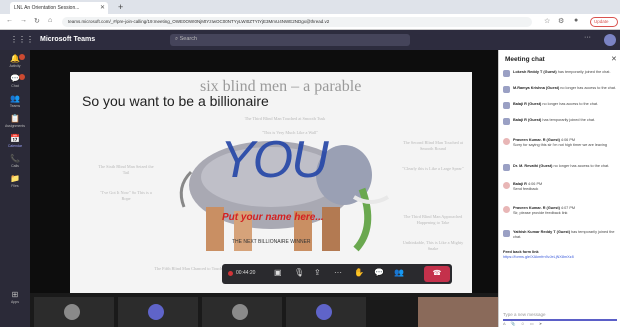 Image resolution: width=620 pixels, height=327 pixels. Describe the element at coordinates (561, 21) in the screenshot. I see `extensions-icon: ⚙` at that location.